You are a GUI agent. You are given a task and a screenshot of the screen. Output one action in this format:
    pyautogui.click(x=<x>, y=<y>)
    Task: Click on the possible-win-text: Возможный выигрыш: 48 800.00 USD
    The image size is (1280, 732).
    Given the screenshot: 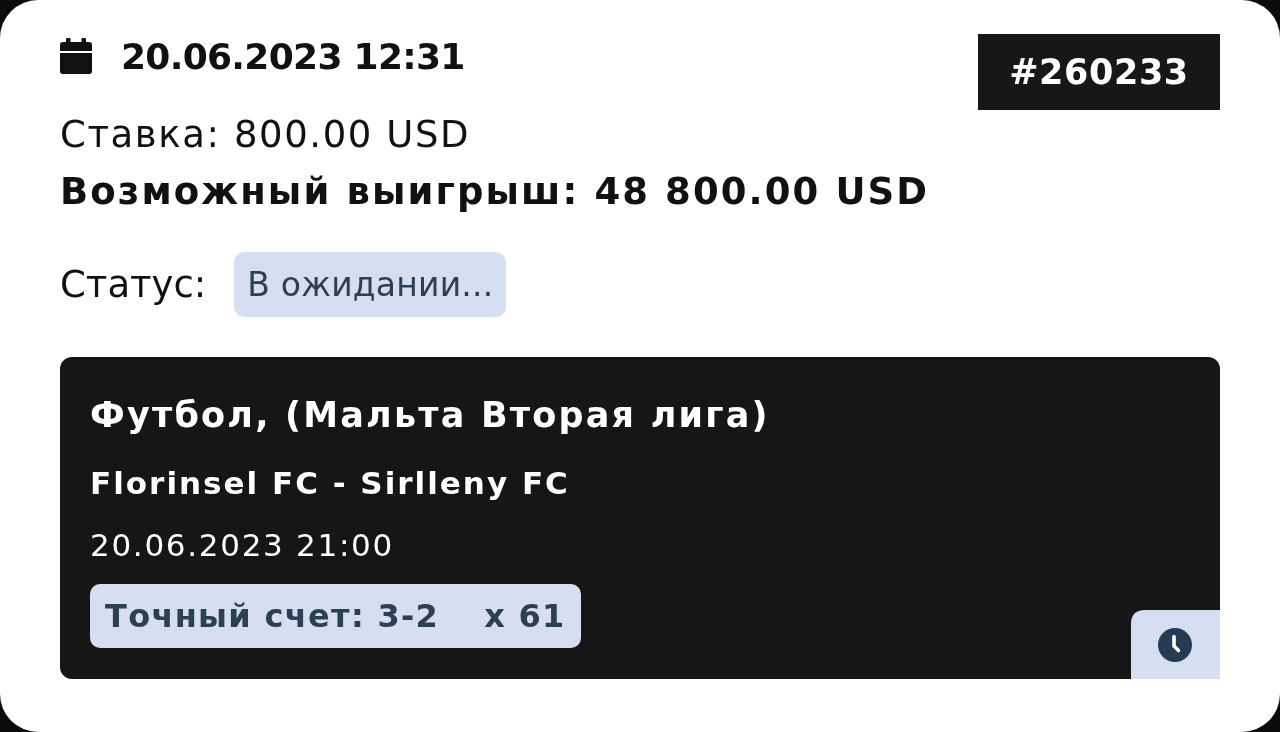 What is the action you would take?
    pyautogui.click(x=495, y=192)
    